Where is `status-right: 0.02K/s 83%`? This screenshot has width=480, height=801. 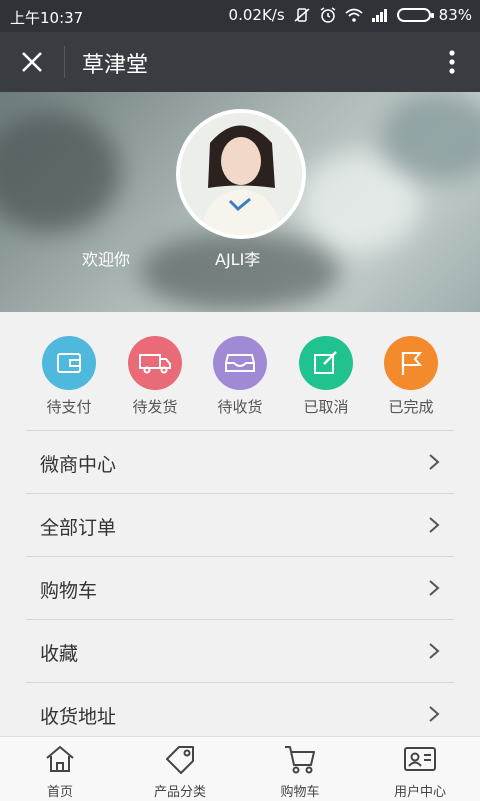
status-right: 0.02K/s 83% is located at coordinates (350, 15).